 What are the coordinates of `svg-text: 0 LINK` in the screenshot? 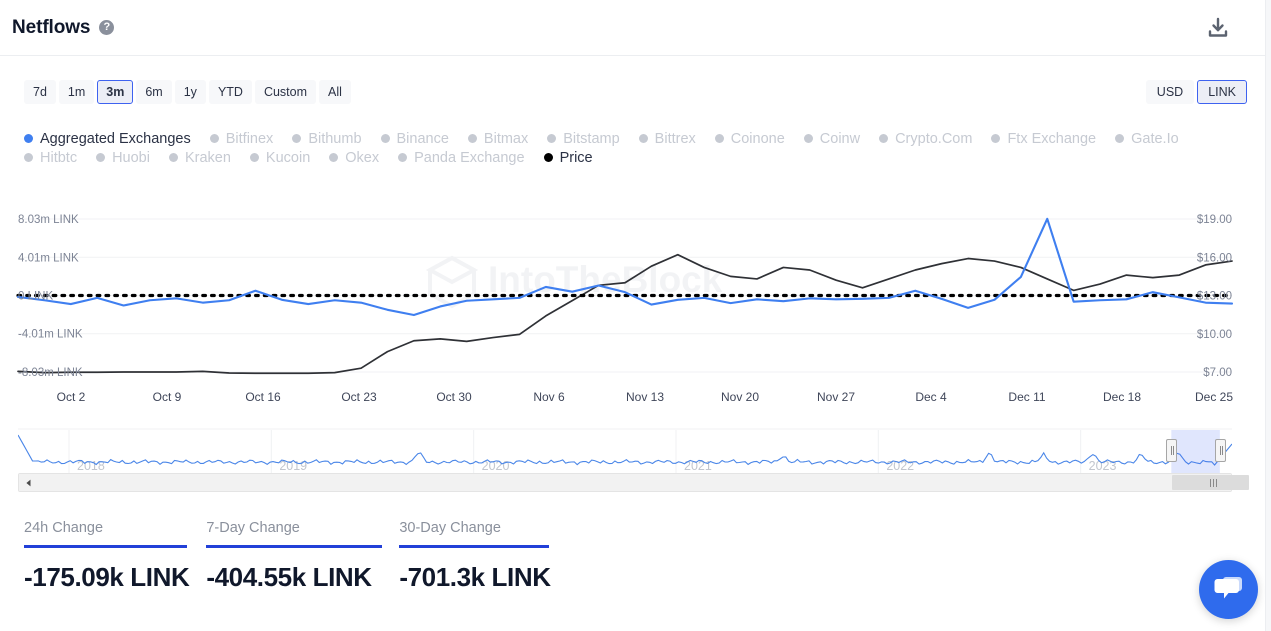 It's located at (35, 297).